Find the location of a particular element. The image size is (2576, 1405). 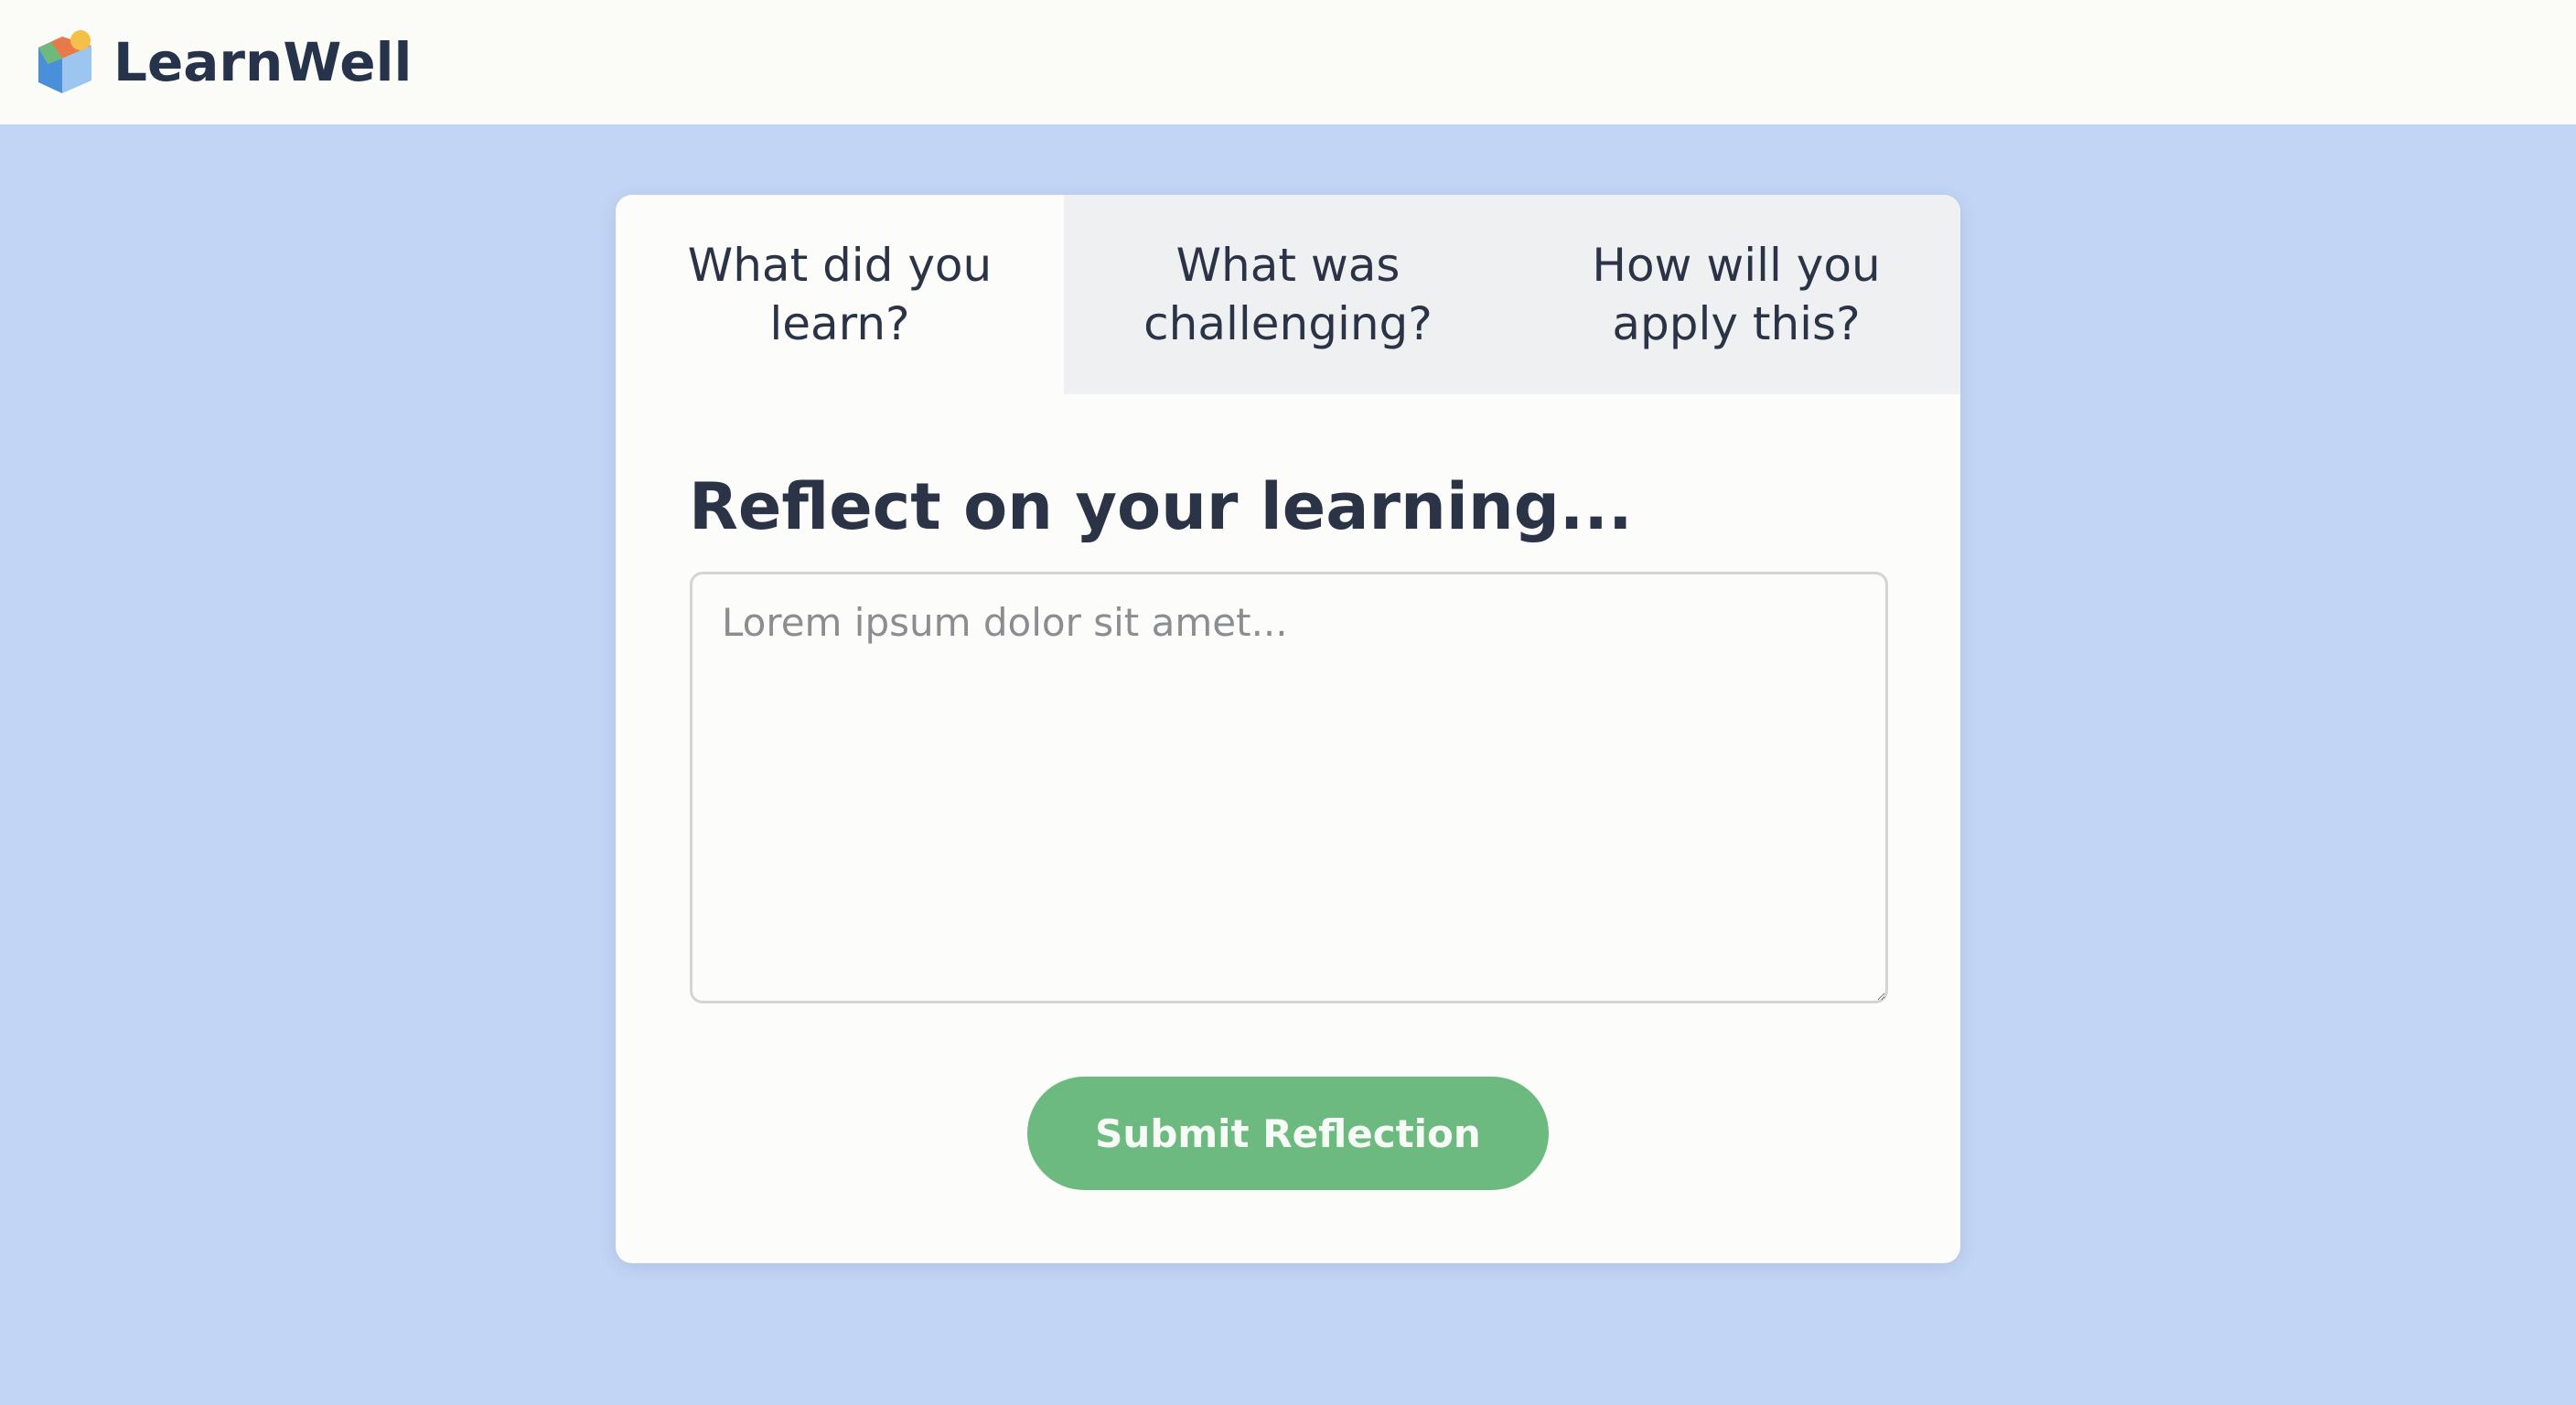

tab-what-was-challenging: What was challenging? is located at coordinates (1288, 294).